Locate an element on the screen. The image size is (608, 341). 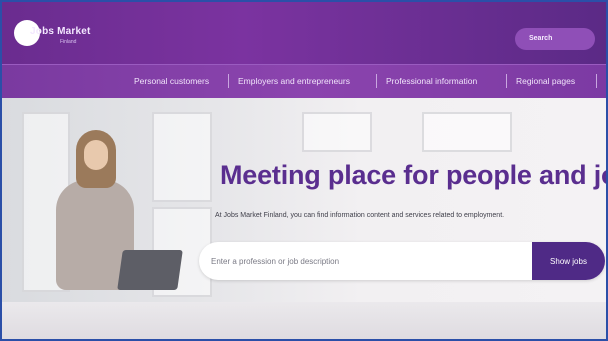
nav-item-professional-information: Professional information is located at coordinates (431, 81).